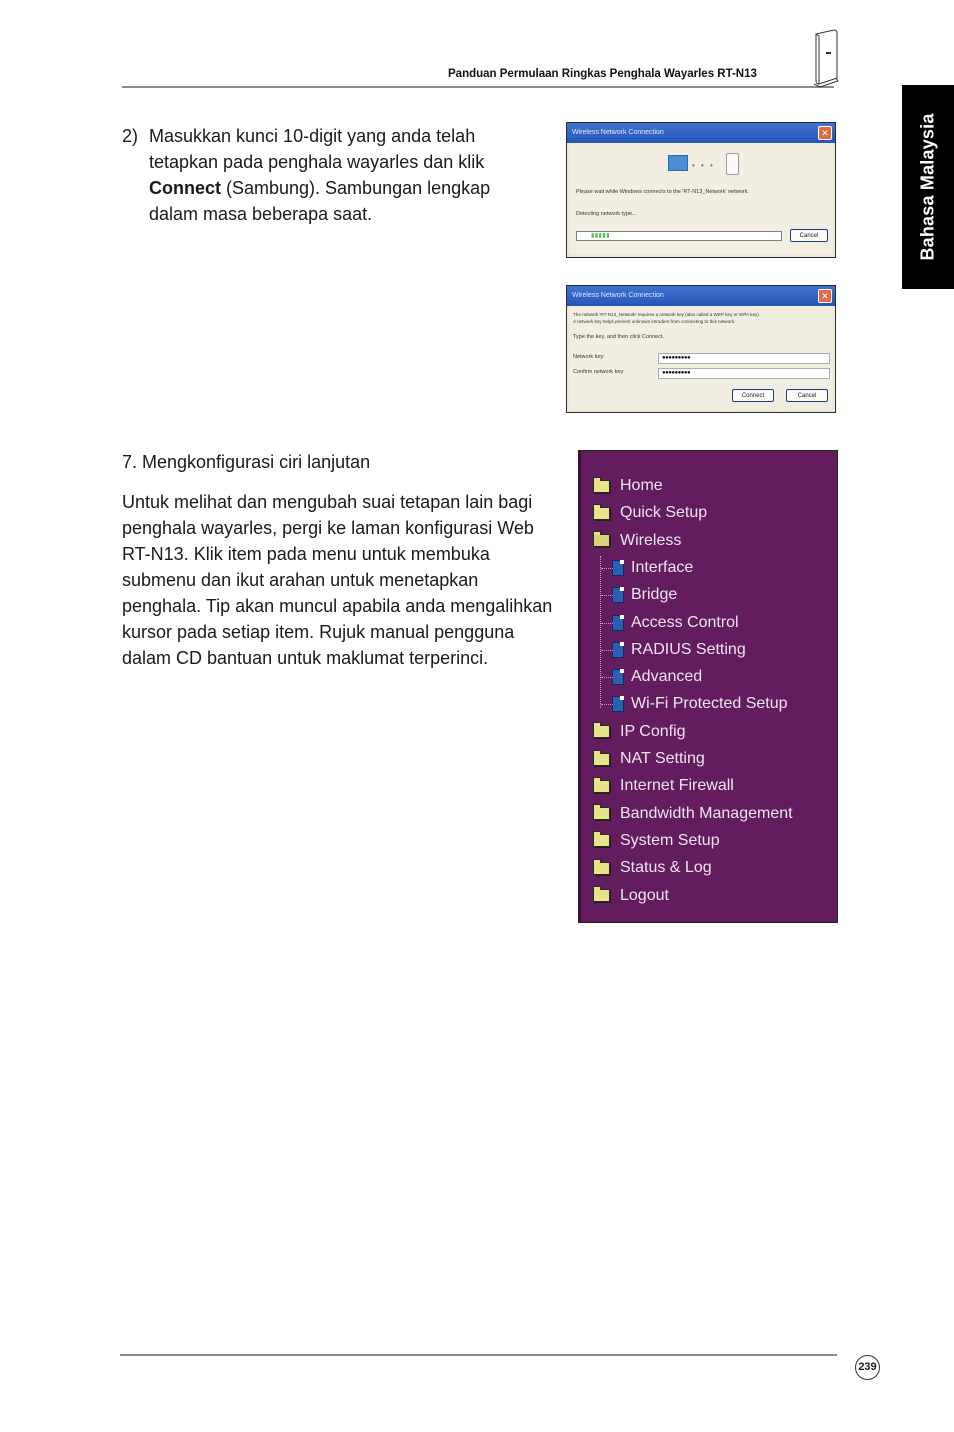 This screenshot has height=1432, width=954. I want to click on language-label: Bahasa Malaysia, so click(927, 187).